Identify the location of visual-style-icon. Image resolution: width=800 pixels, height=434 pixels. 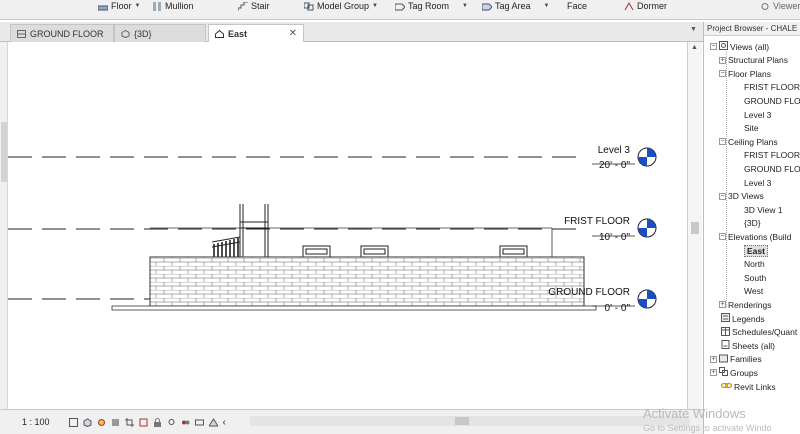
(87, 422).